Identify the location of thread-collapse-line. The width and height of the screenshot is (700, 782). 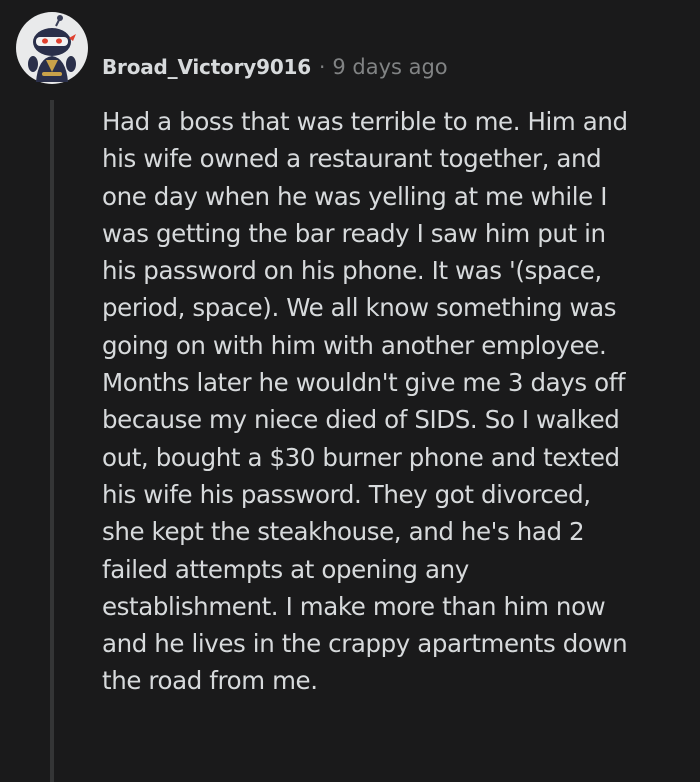
(52, 441).